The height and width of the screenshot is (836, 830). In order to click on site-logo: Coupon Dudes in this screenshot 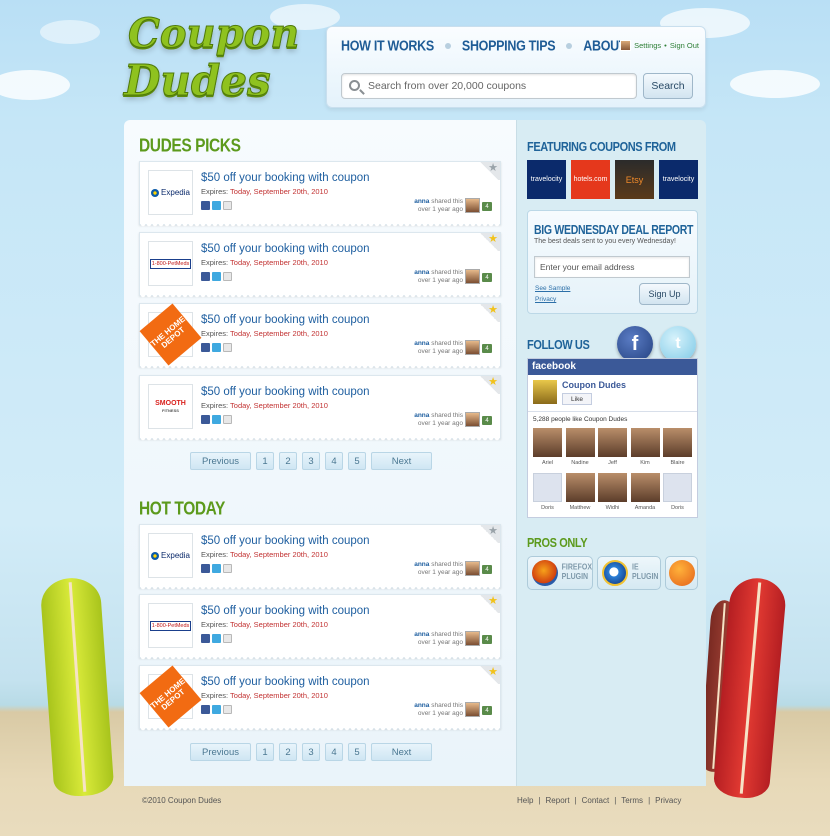, I will do `click(209, 56)`.